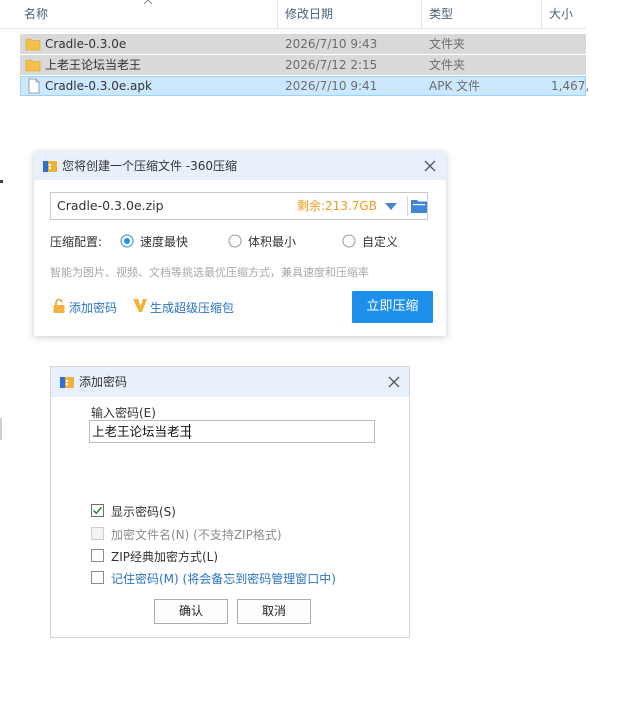  What do you see at coordinates (98, 86) in the screenshot?
I see `file-name: Cradle-0.3.0e.apk` at bounding box center [98, 86].